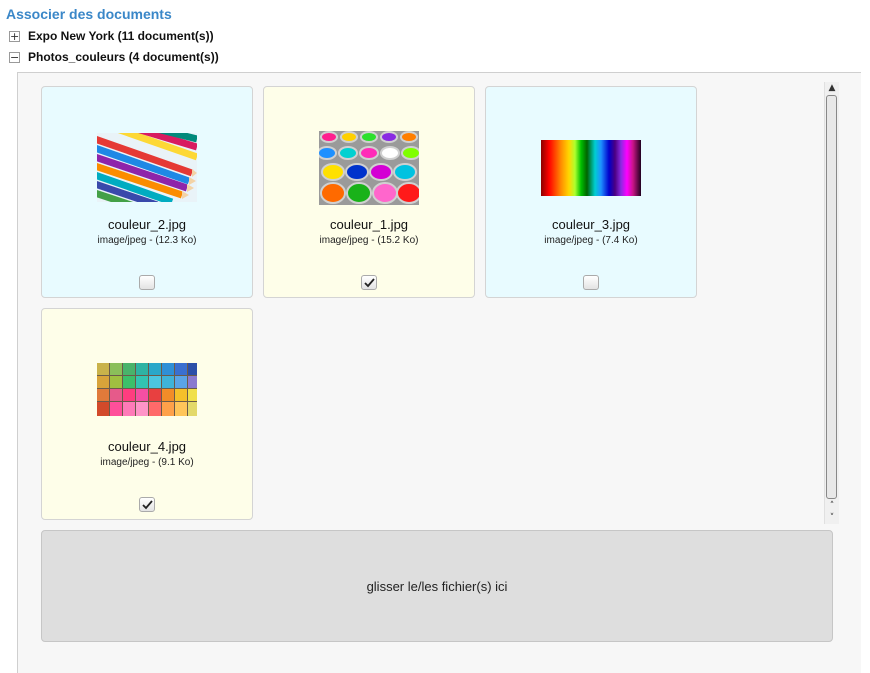 This screenshot has height=673, width=870. I want to click on file-meta: image/jpeg - (15.2 Ko), so click(369, 240).